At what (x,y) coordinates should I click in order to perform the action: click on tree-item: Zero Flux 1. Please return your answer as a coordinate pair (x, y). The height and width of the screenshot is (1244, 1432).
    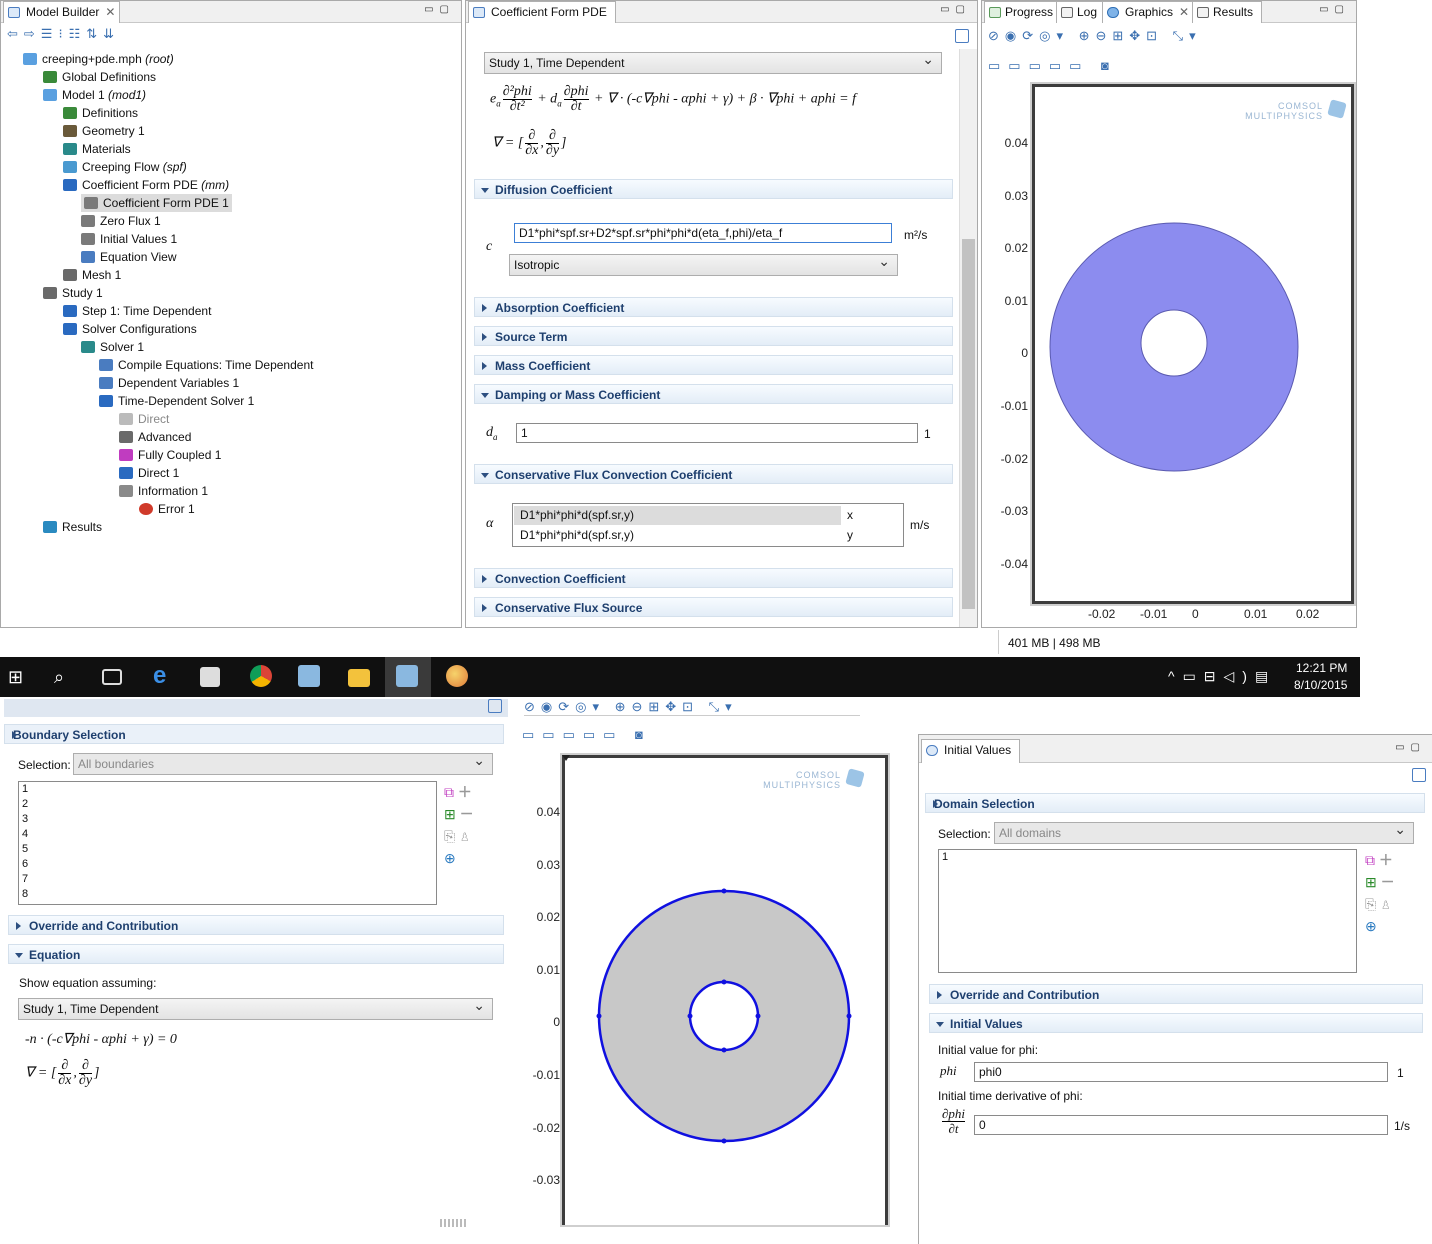
    Looking at the image, I should click on (121, 221).